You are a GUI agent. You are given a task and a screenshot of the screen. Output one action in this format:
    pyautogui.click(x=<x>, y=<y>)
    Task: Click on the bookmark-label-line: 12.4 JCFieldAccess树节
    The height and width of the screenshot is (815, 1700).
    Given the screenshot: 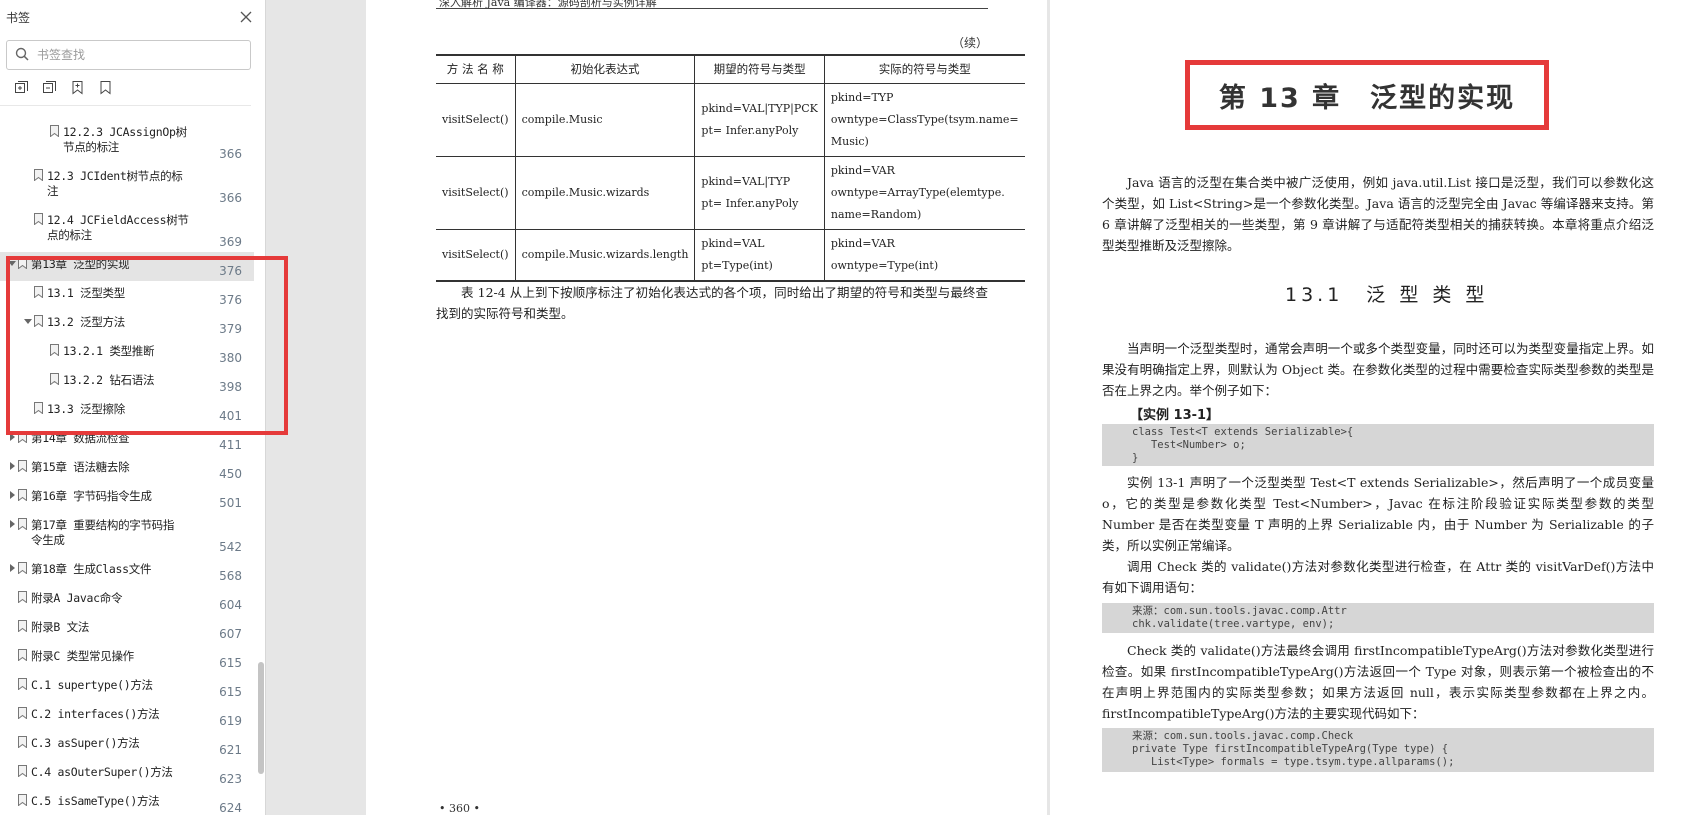 What is the action you would take?
    pyautogui.click(x=118, y=220)
    